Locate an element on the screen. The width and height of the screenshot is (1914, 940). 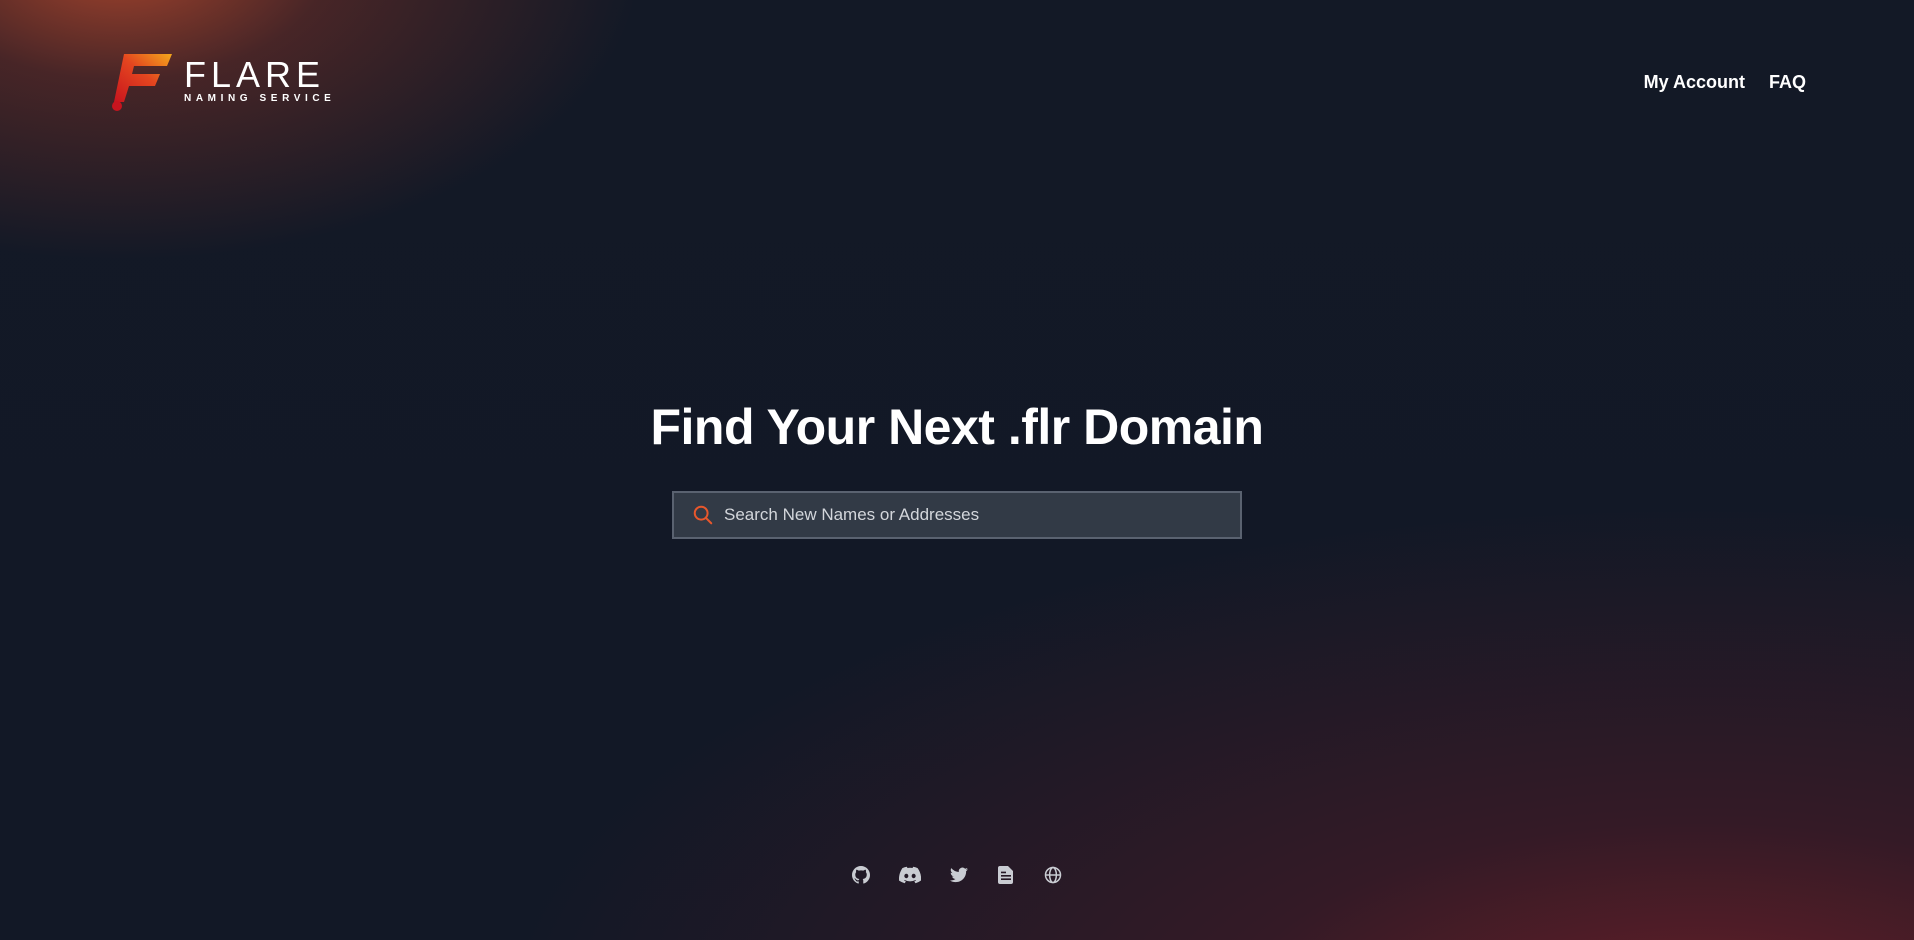
footer is located at coordinates (957, 875).